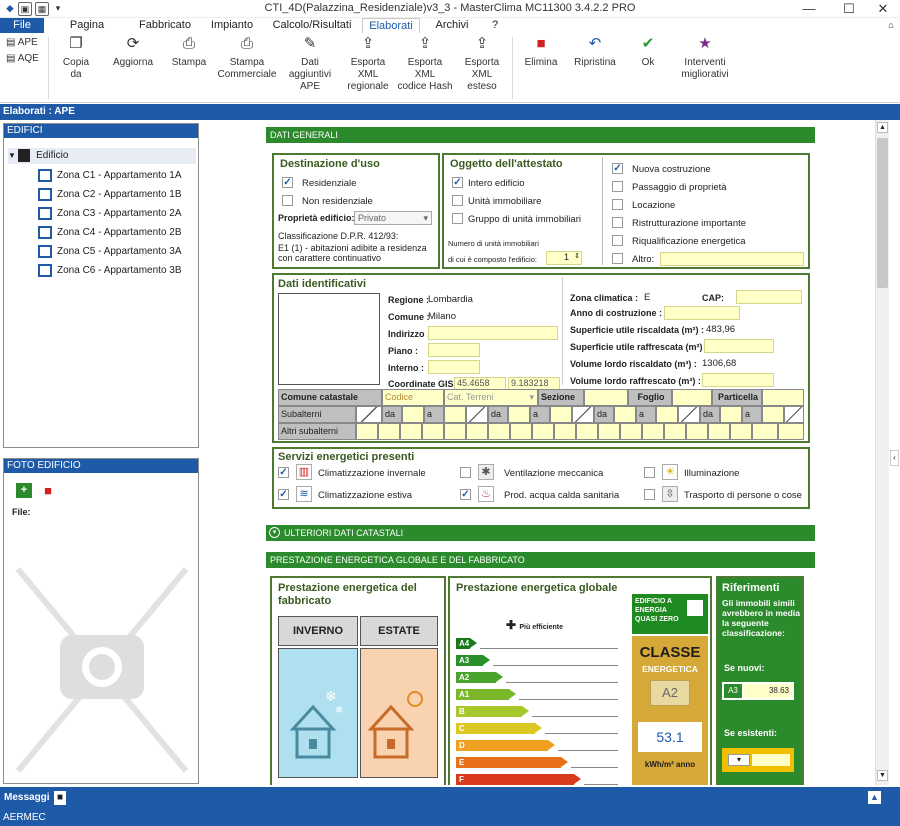 This screenshot has height=826, width=900. What do you see at coordinates (391, 25) in the screenshot?
I see `tab-elaborati: Elaborati` at bounding box center [391, 25].